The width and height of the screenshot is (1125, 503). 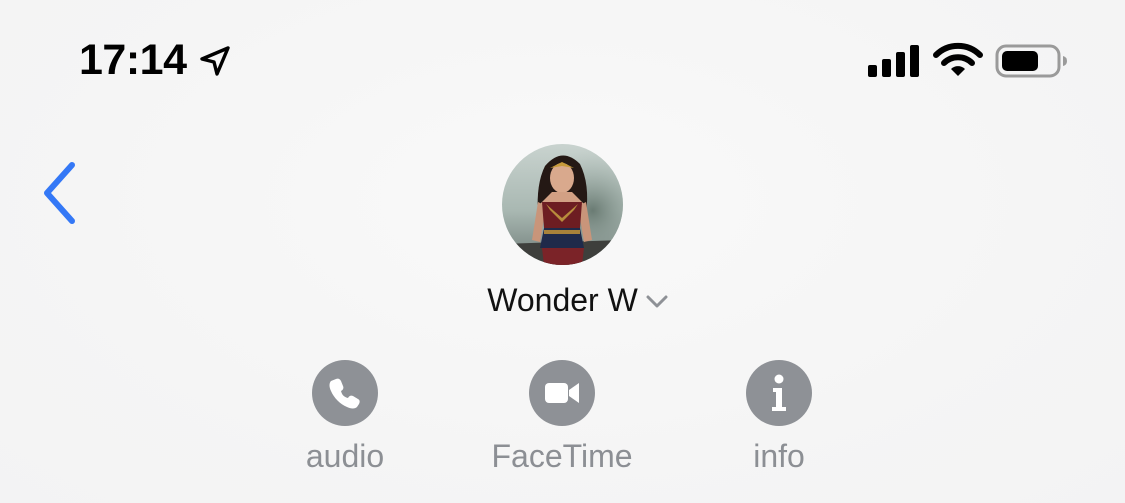 What do you see at coordinates (1031, 61) in the screenshot?
I see `battery-icon` at bounding box center [1031, 61].